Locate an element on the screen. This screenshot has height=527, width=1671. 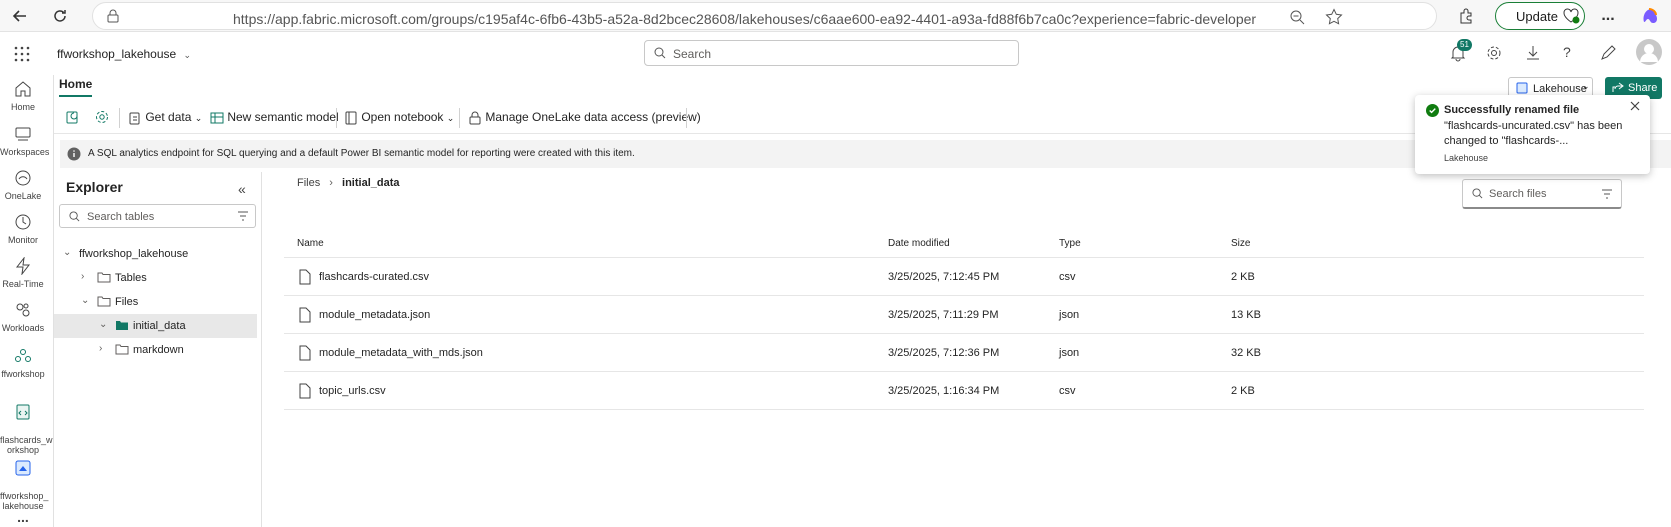
column-header-size: Size is located at coordinates (1240, 243).